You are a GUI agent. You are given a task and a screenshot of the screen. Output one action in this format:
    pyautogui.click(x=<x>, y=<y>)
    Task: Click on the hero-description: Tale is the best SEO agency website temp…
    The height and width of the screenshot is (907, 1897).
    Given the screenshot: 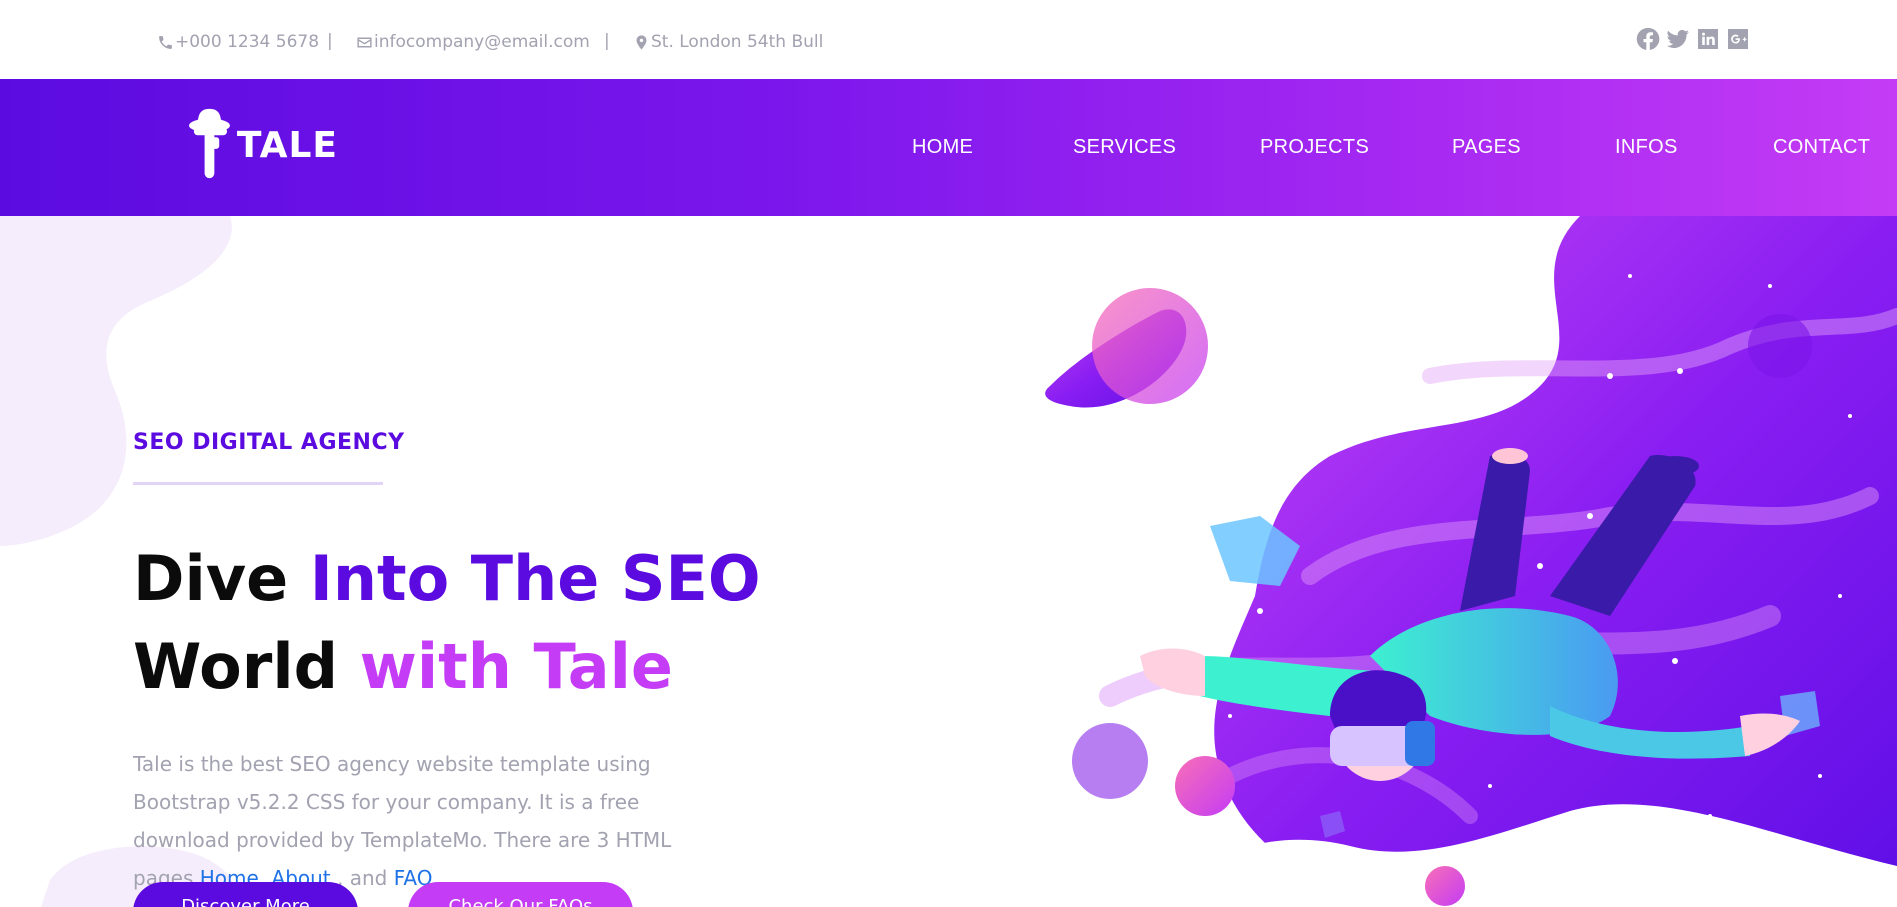 What is the action you would take?
    pyautogui.click(x=433, y=821)
    